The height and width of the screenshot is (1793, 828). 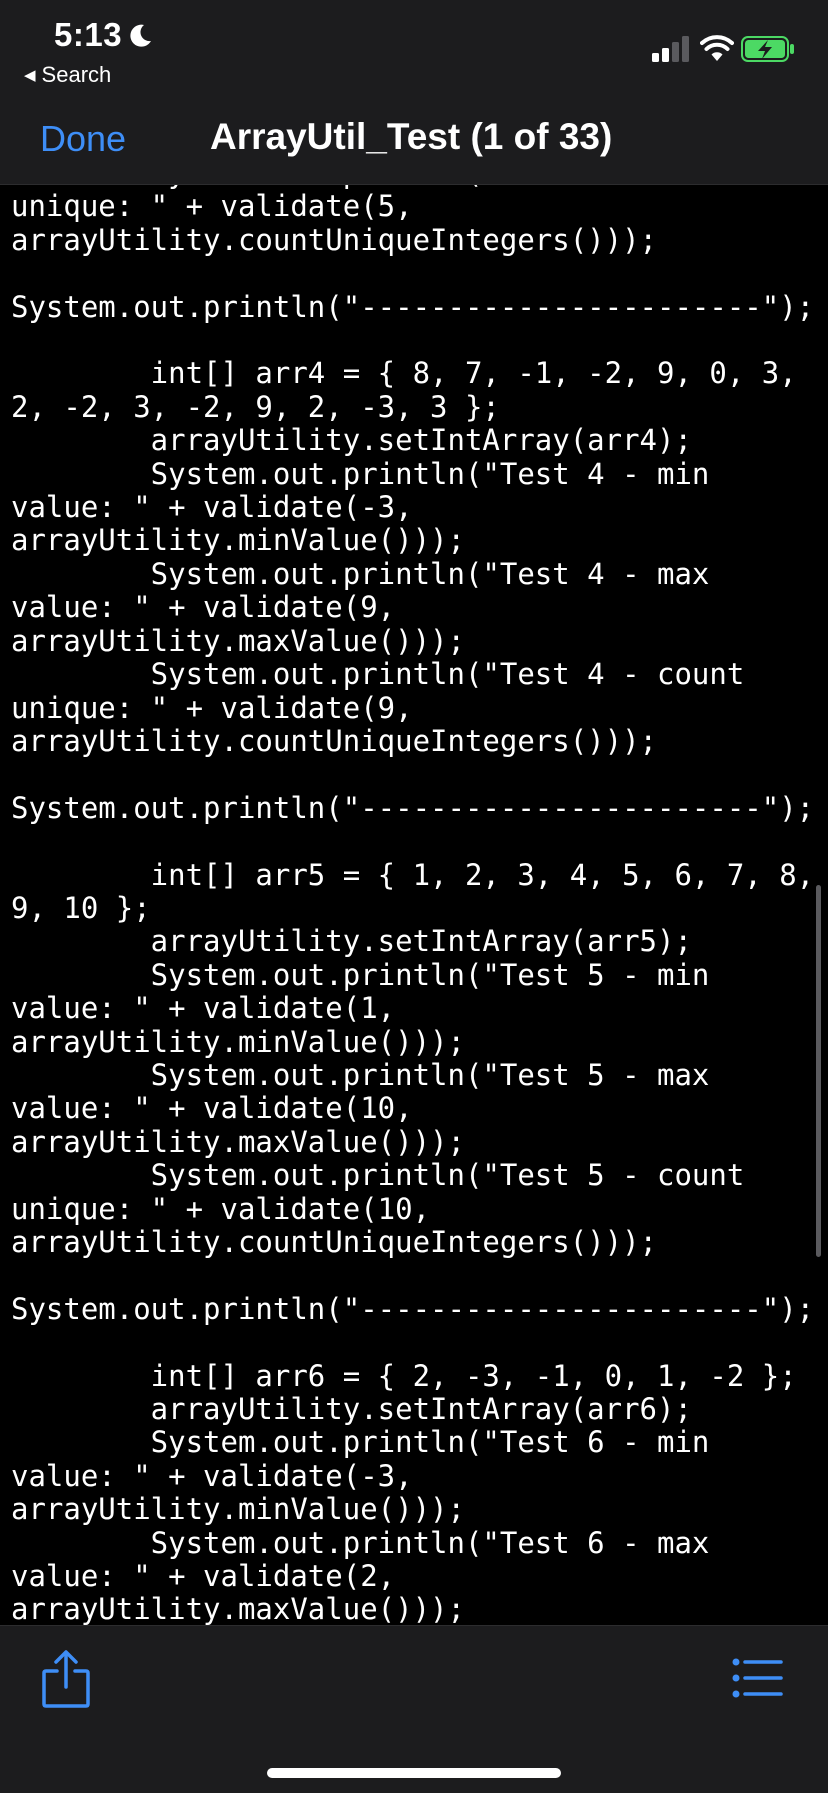 I want to click on code-line: System.out.println("Test 4 - min, so click(x=360, y=473).